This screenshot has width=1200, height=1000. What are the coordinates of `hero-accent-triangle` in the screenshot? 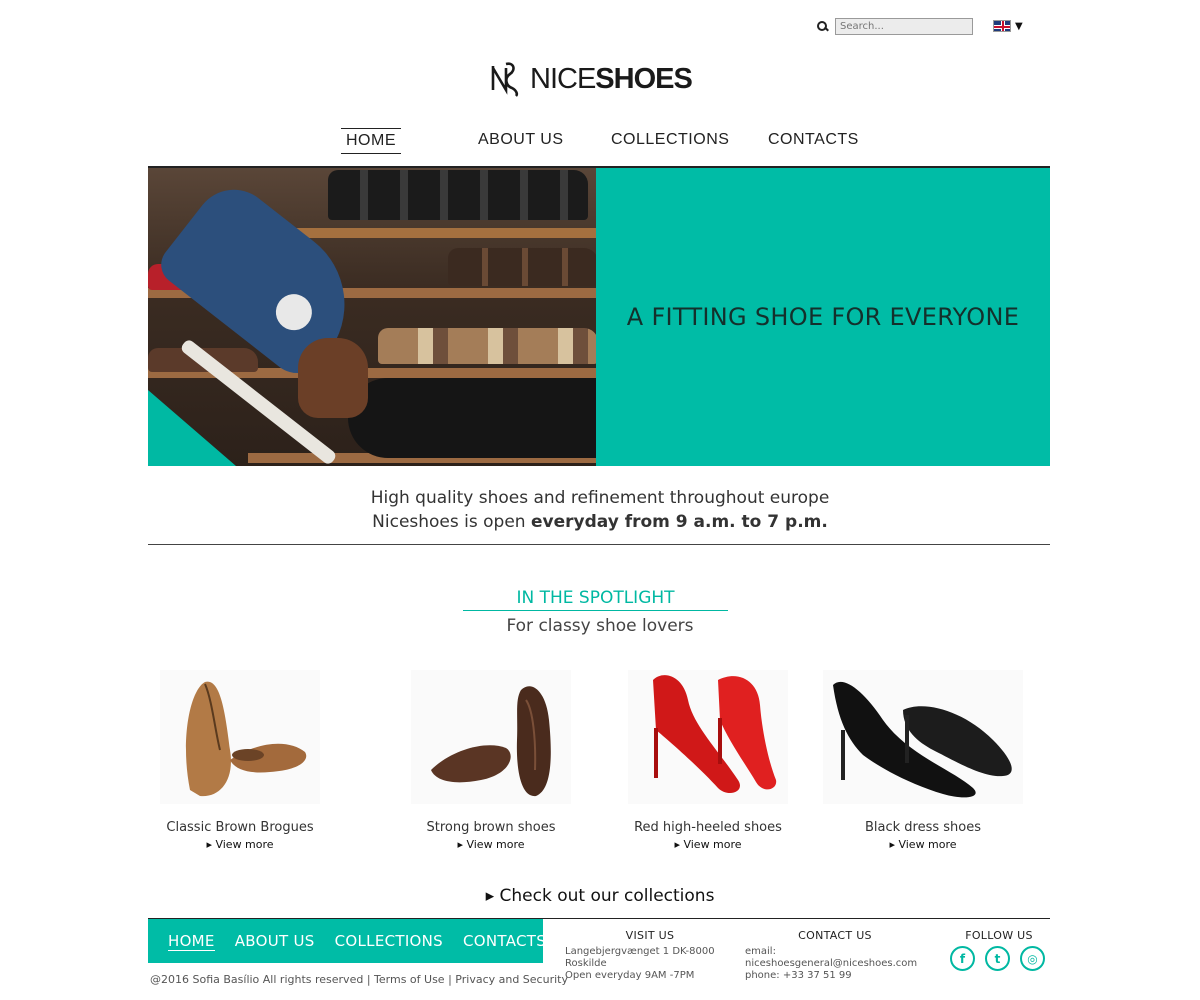 It's located at (192, 428).